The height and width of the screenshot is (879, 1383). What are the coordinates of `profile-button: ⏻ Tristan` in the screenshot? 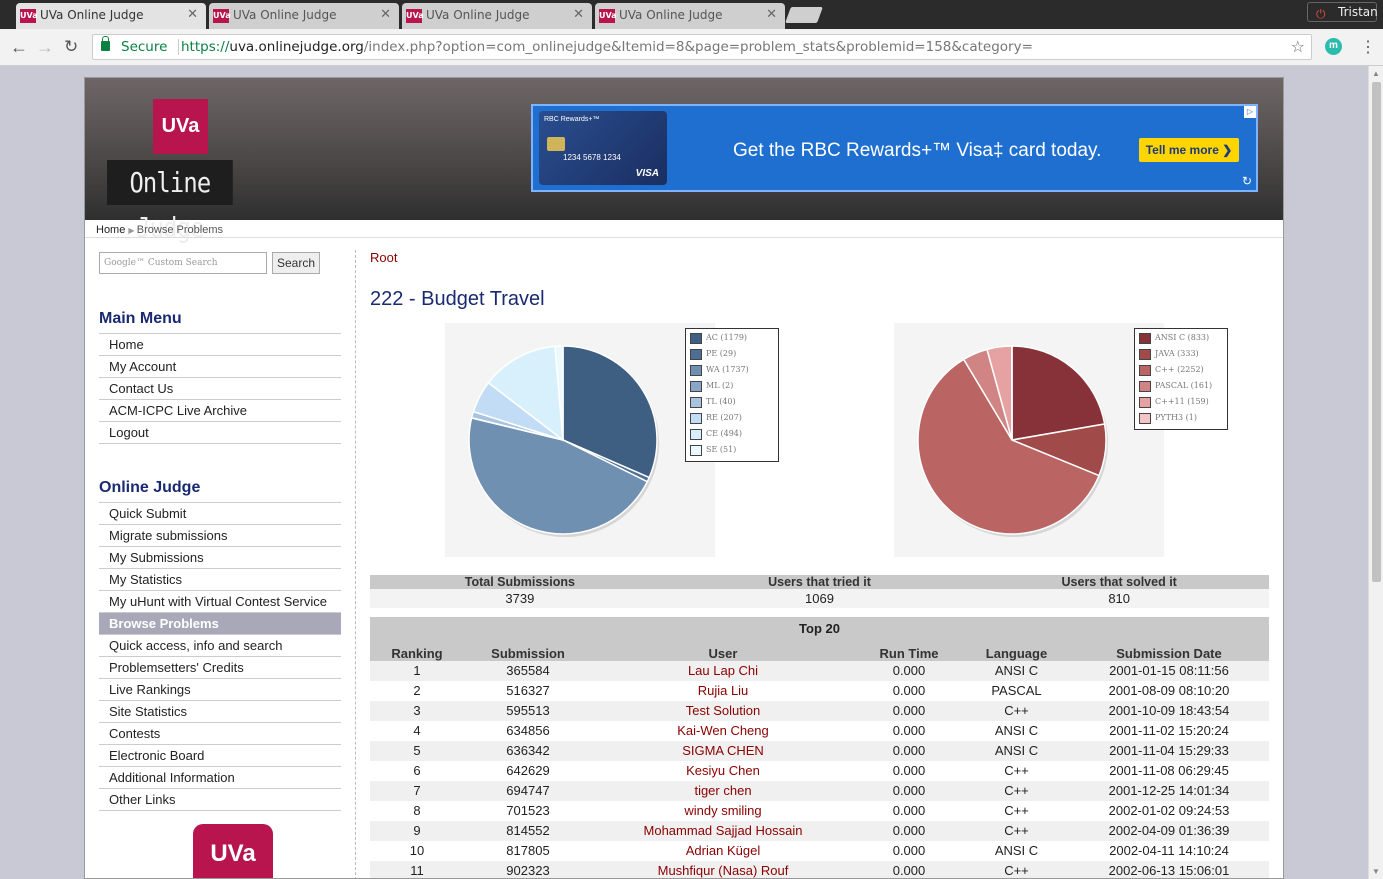 It's located at (1342, 12).